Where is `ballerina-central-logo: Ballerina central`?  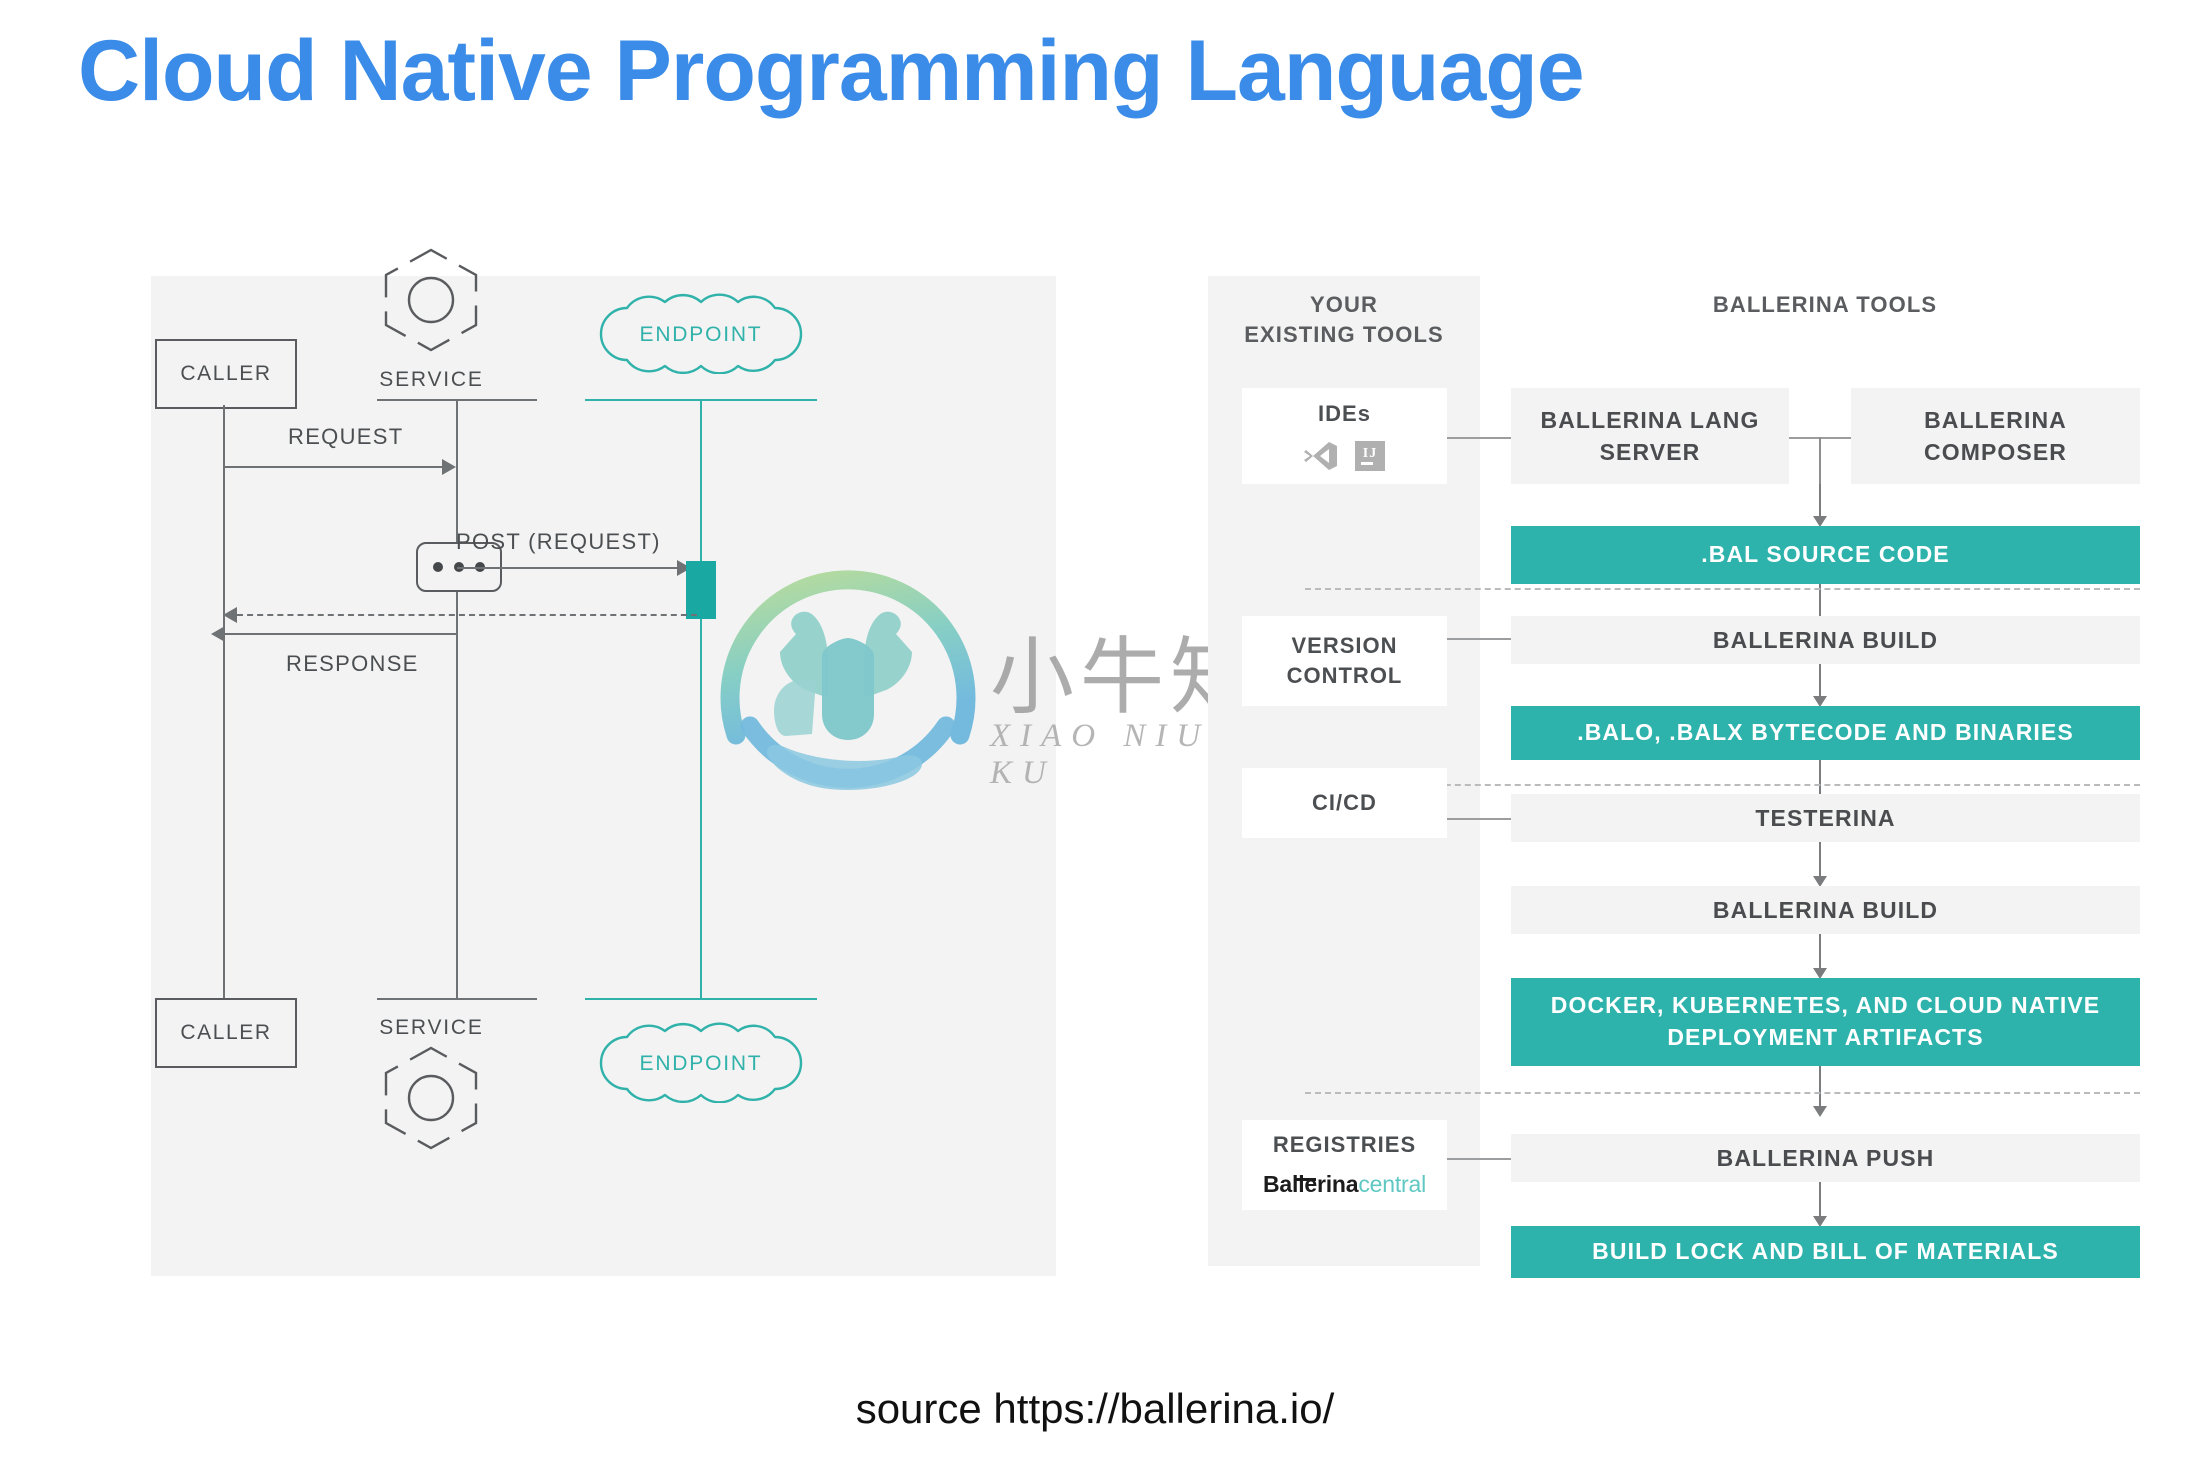 ballerina-central-logo: Ballerina central is located at coordinates (1344, 1184).